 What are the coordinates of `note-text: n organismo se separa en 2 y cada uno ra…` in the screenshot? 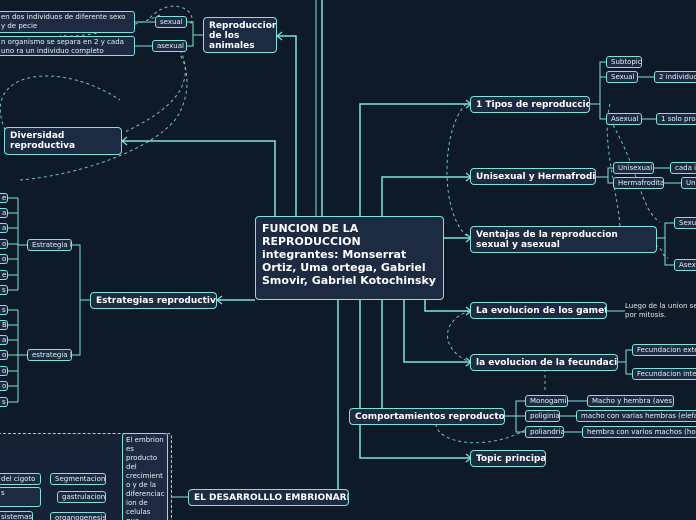 It's located at (62, 46).